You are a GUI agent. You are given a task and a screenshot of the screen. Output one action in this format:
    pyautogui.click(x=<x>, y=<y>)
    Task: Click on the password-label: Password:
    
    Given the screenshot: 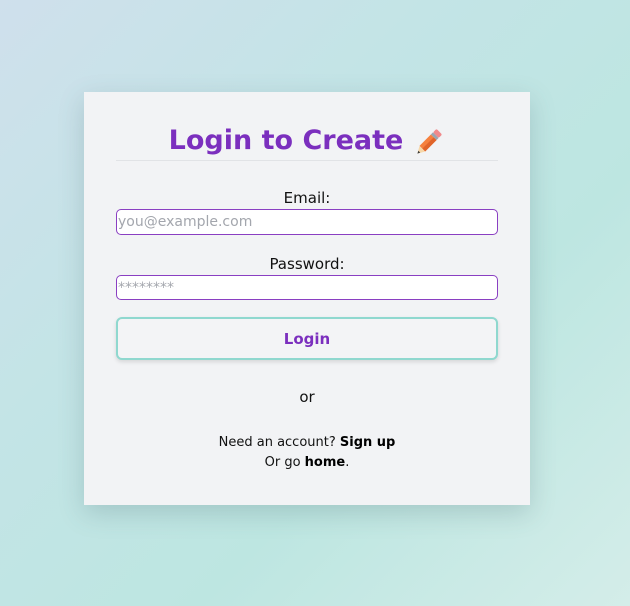 What is the action you would take?
    pyautogui.click(x=307, y=264)
    